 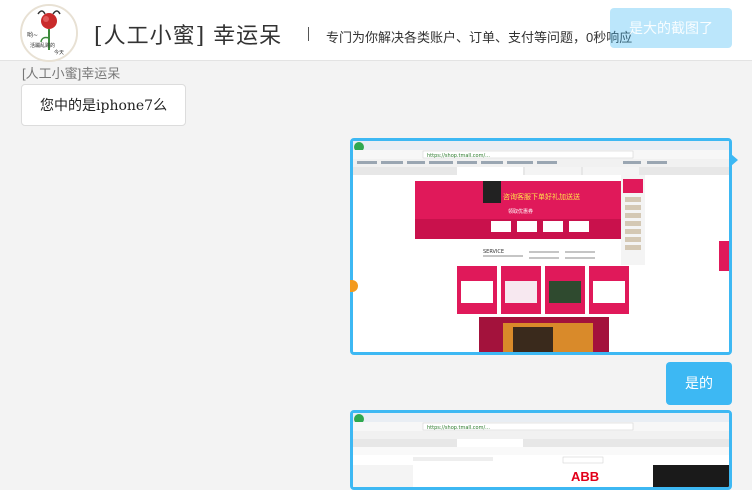 What do you see at coordinates (308, 34) in the screenshot?
I see `title-divider` at bounding box center [308, 34].